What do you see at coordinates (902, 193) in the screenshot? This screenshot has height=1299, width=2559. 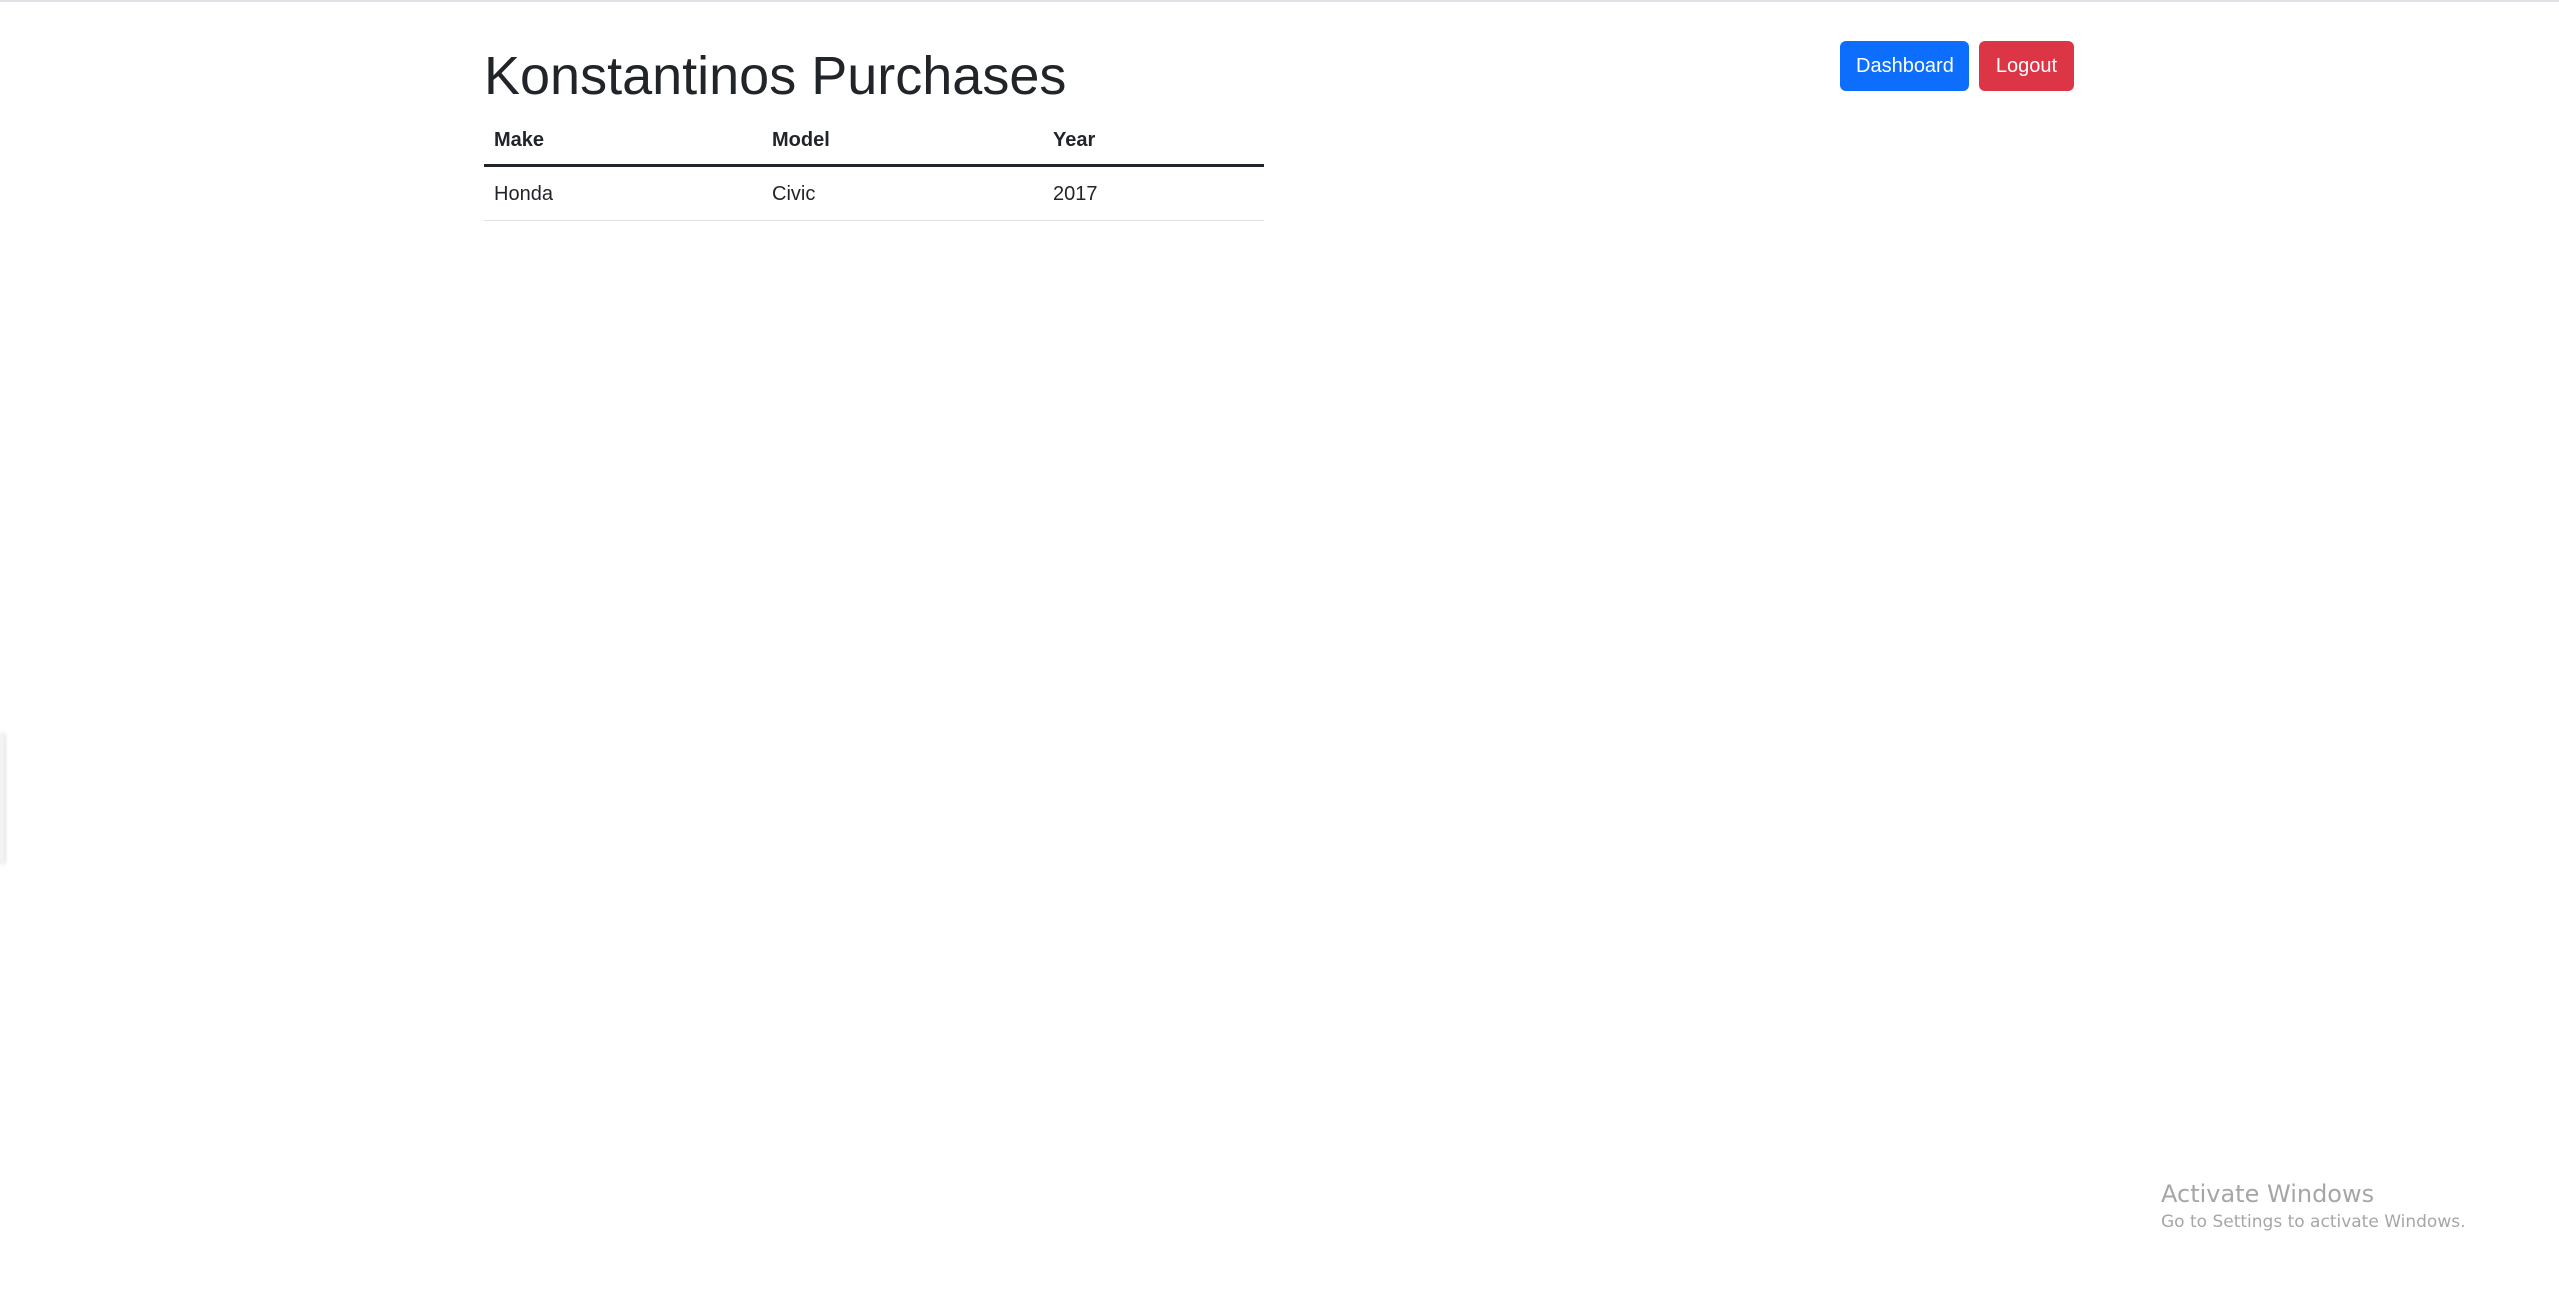 I see `cell-model: Civic` at bounding box center [902, 193].